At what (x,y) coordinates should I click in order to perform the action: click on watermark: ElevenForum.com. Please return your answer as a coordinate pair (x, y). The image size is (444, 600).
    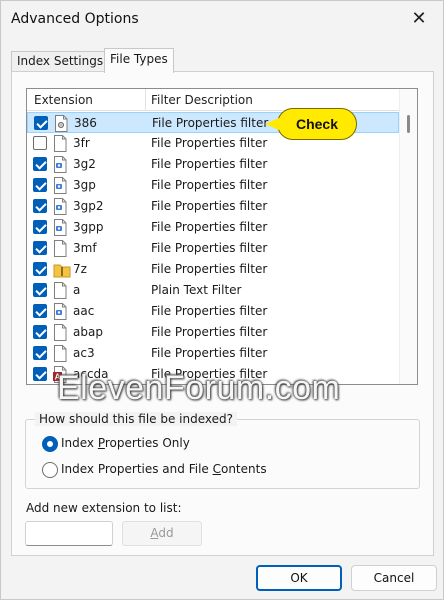
    Looking at the image, I should click on (199, 388).